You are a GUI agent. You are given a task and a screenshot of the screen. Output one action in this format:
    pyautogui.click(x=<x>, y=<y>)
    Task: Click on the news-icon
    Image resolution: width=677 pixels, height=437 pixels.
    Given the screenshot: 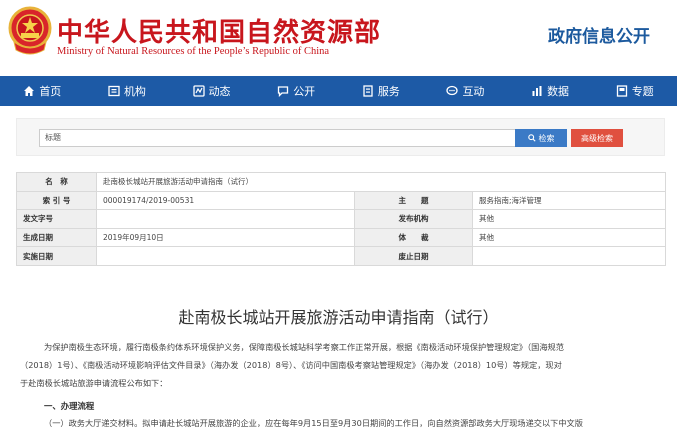 What is the action you would take?
    pyautogui.click(x=198, y=91)
    